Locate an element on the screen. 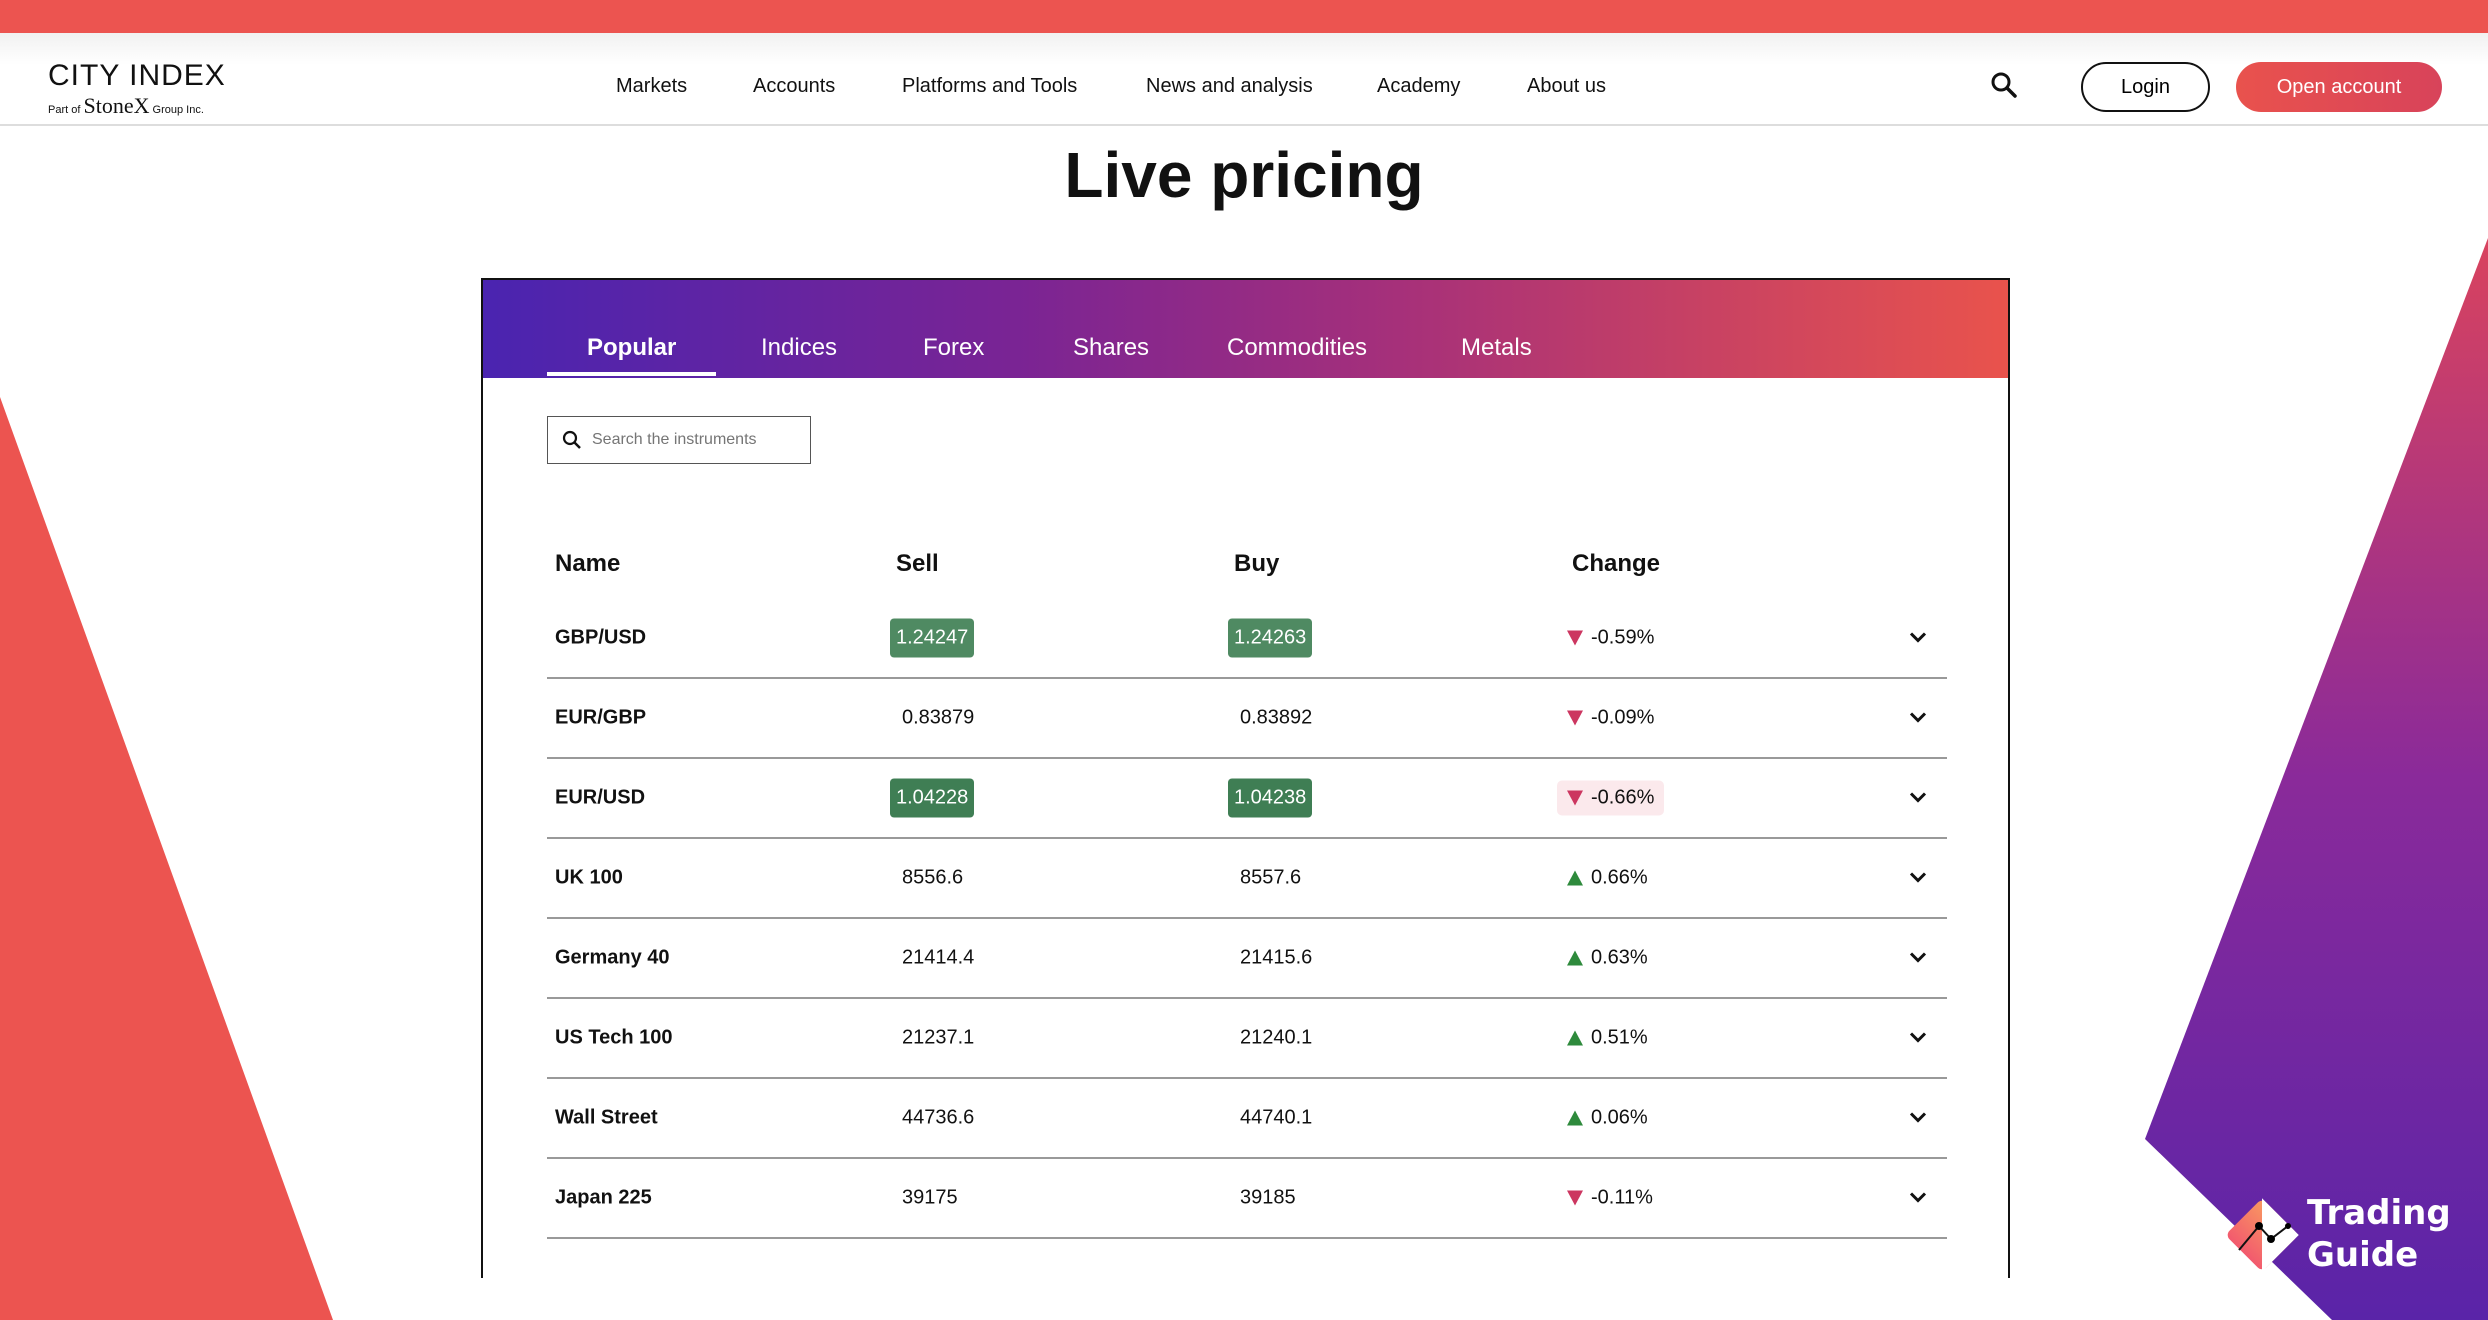 The image size is (2488, 1320). svg-text: Trading is located at coordinates (2379, 1213).